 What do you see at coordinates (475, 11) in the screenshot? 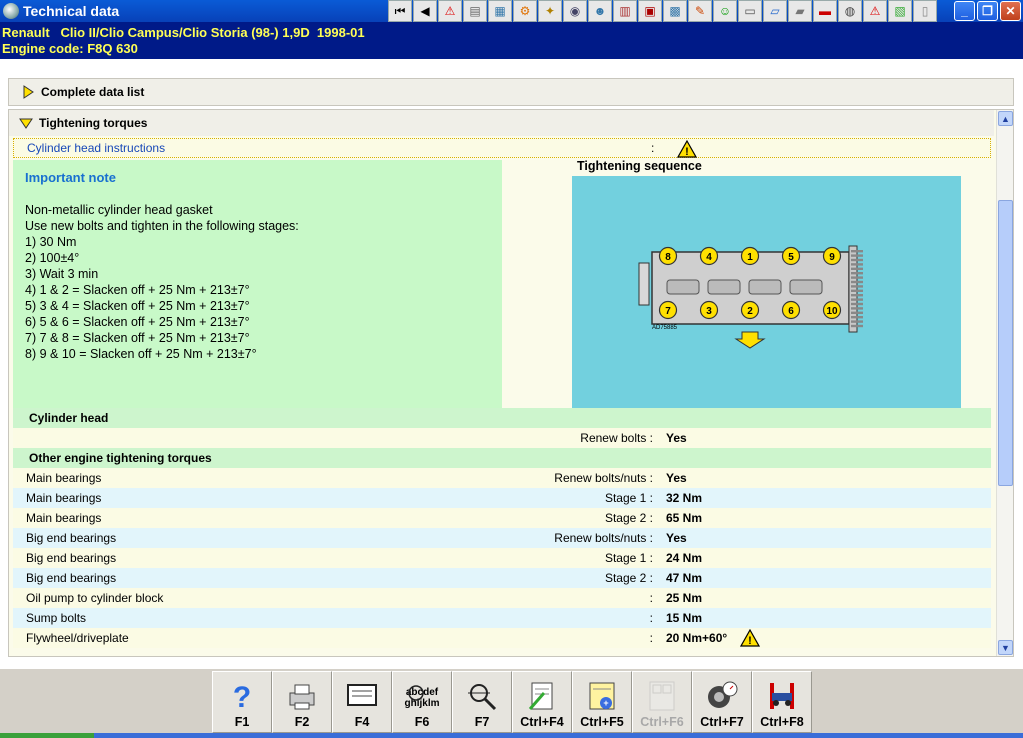
I see `doc-icon: ▤` at bounding box center [475, 11].